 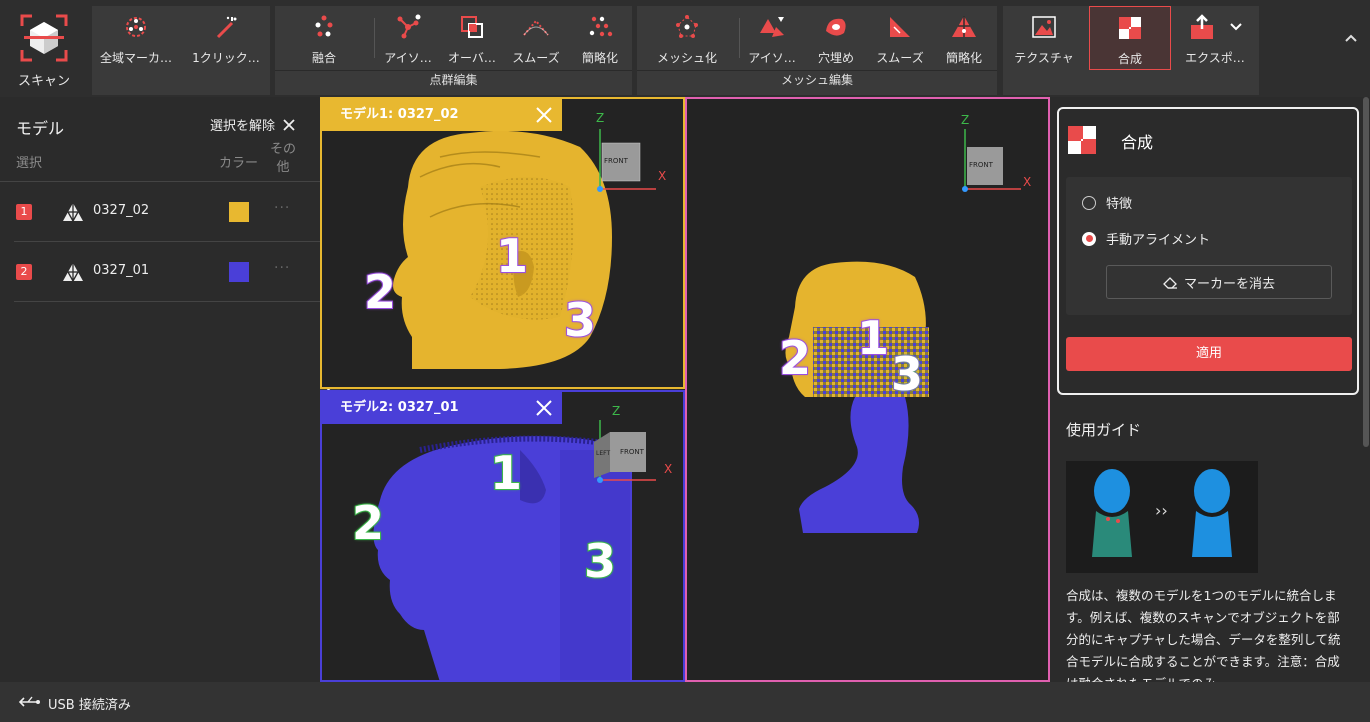 I want to click on option-manual-label: 手動アライメント, so click(x=1158, y=240).